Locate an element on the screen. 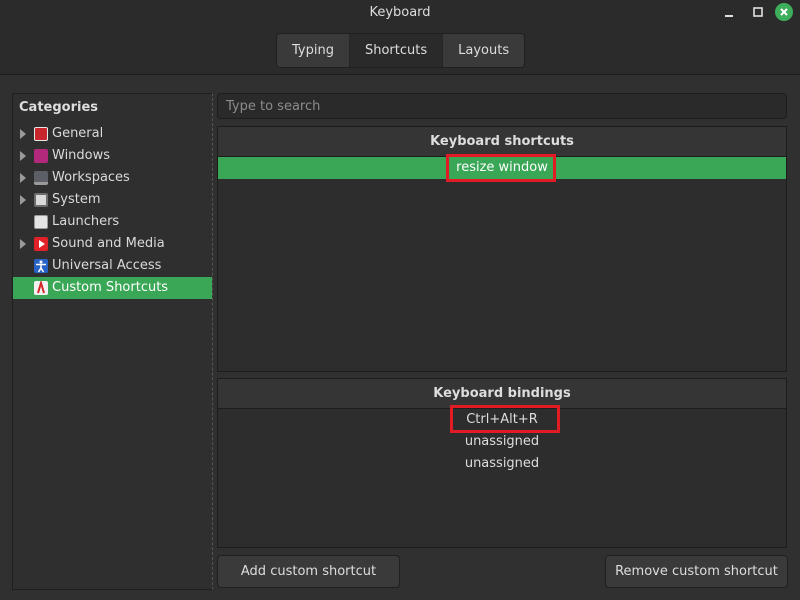 Image resolution: width=800 pixels, height=600 pixels. binding-row-3: unassigned is located at coordinates (502, 464).